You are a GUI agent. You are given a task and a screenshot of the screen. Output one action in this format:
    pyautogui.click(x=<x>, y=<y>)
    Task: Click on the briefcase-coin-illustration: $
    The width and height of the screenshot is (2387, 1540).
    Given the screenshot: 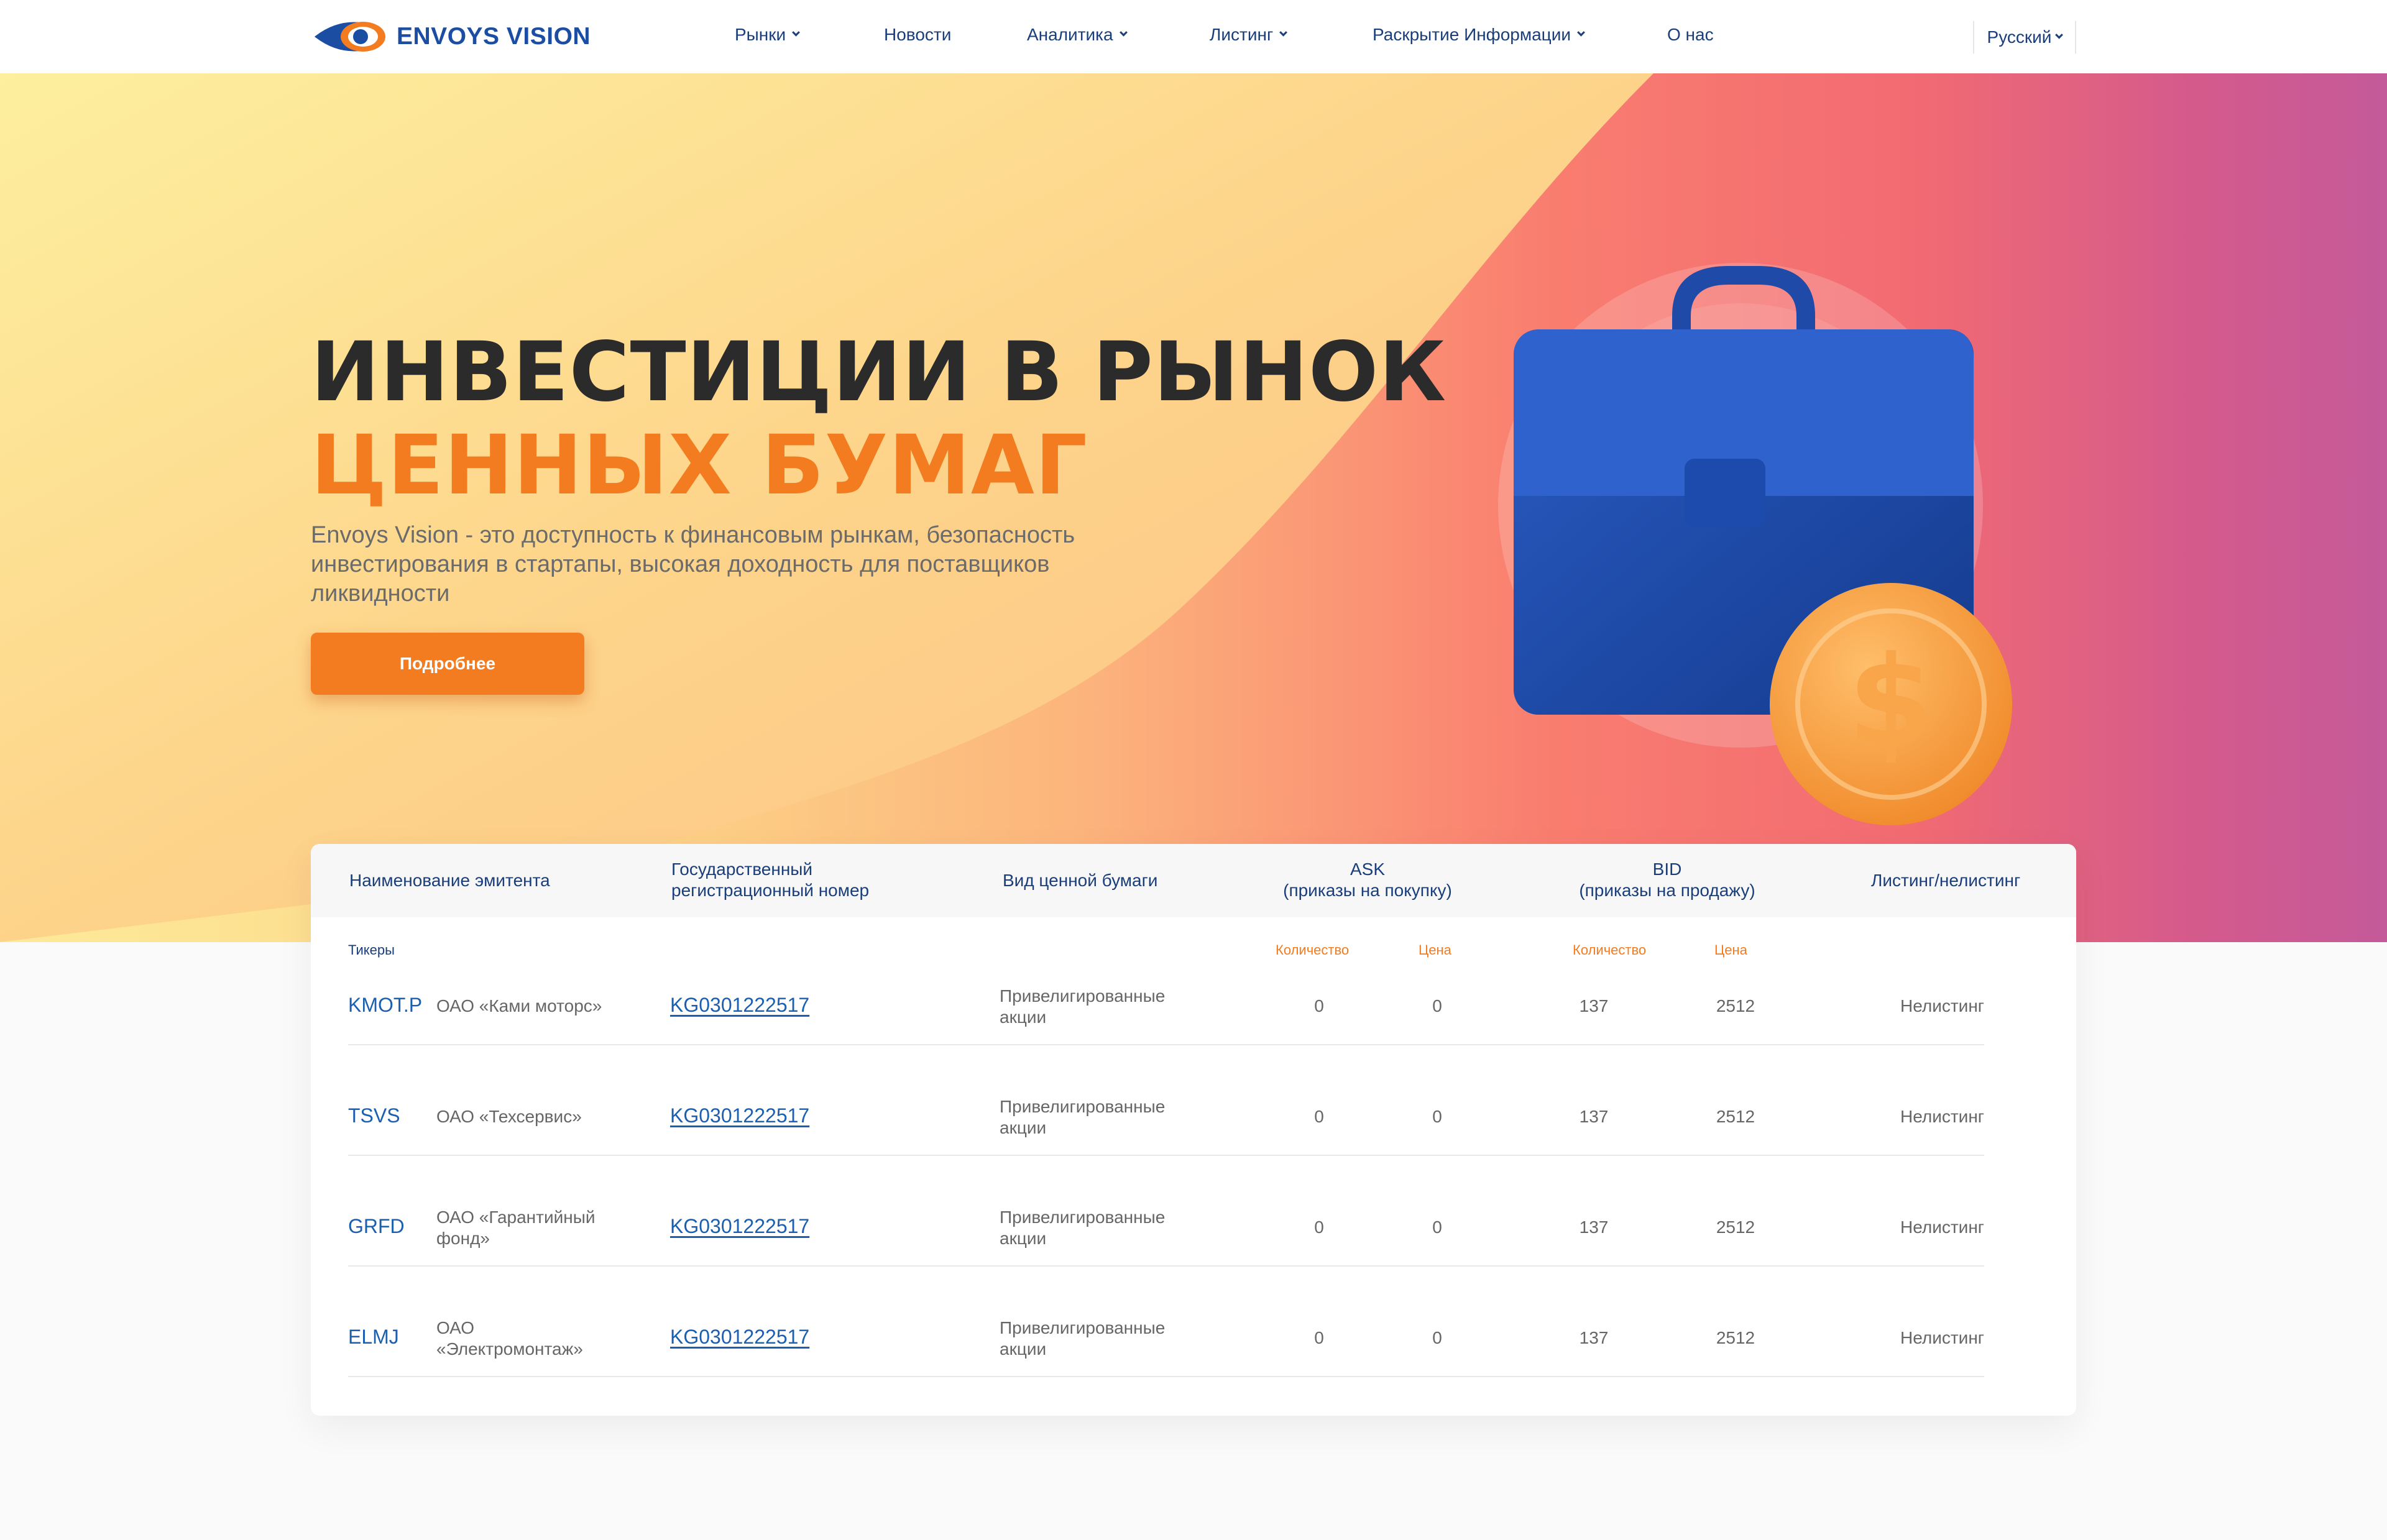 What is the action you would take?
    pyautogui.click(x=1755, y=544)
    